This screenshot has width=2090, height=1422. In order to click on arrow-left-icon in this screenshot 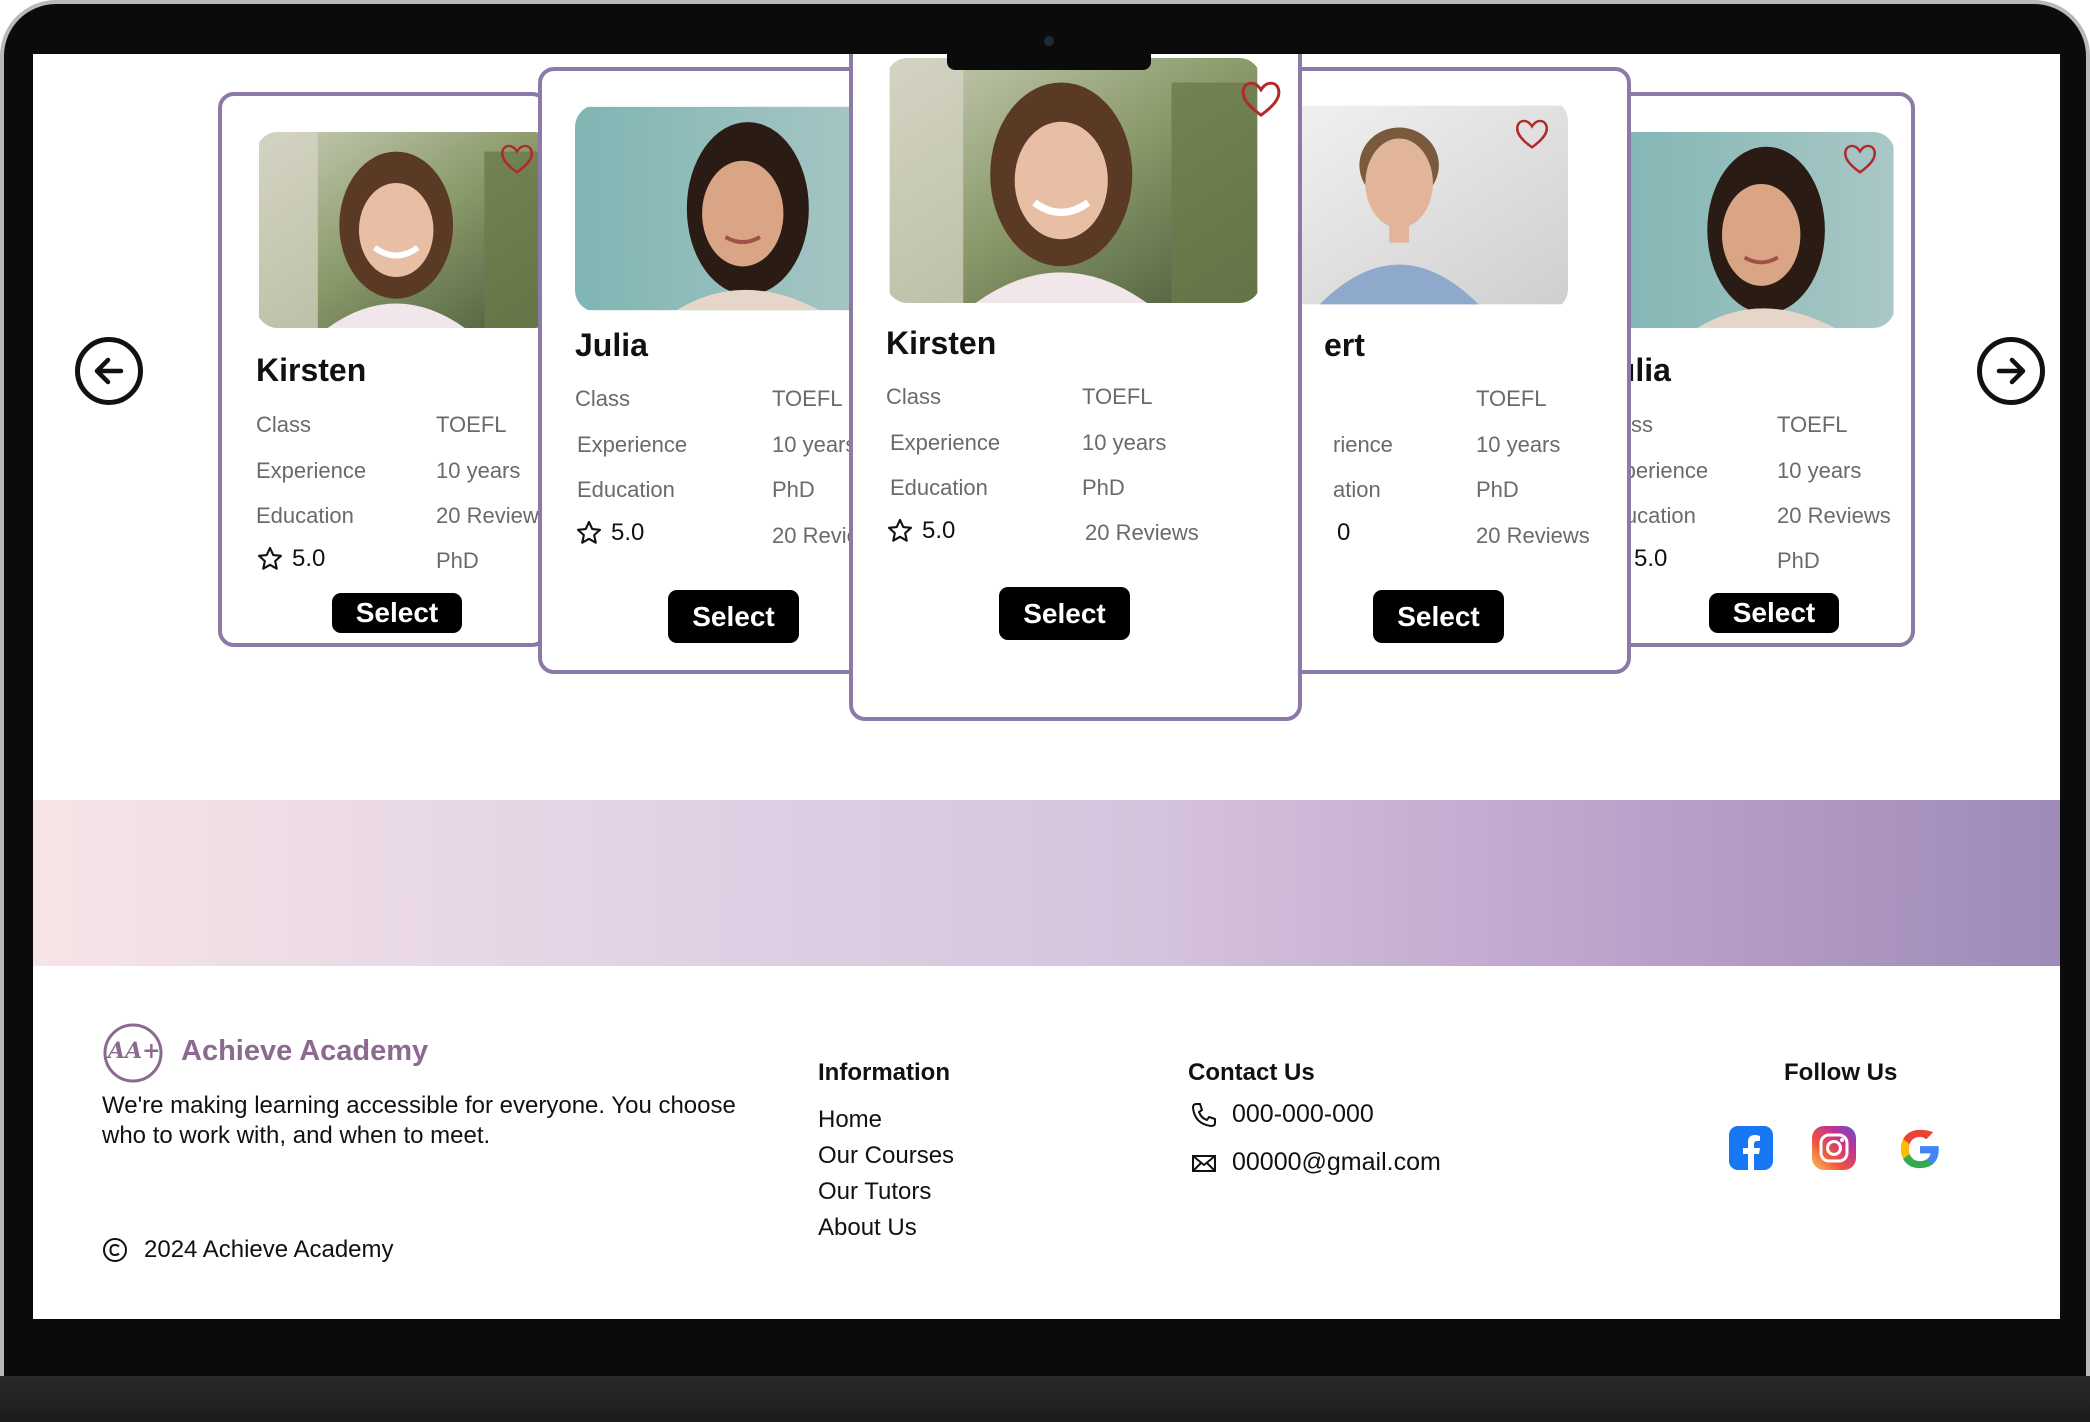, I will do `click(109, 371)`.